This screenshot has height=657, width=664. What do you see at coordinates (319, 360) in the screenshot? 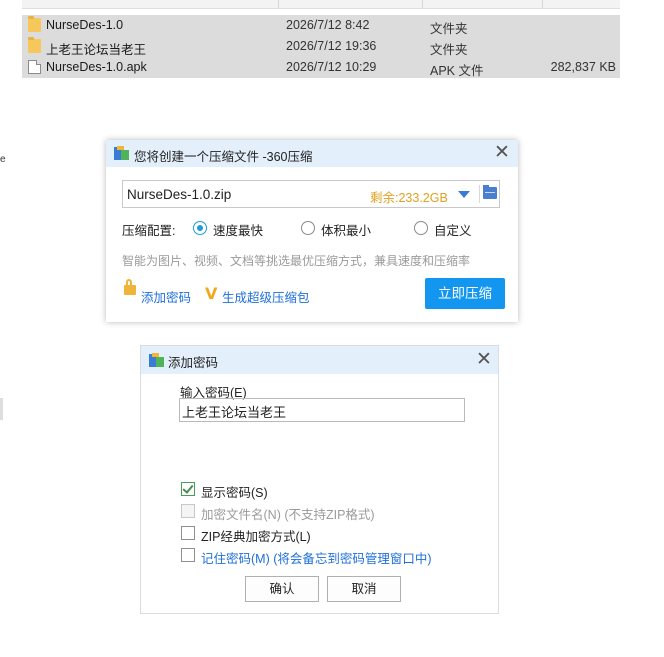
I see `password-dialog-titlebar: 添加密码 ✕` at bounding box center [319, 360].